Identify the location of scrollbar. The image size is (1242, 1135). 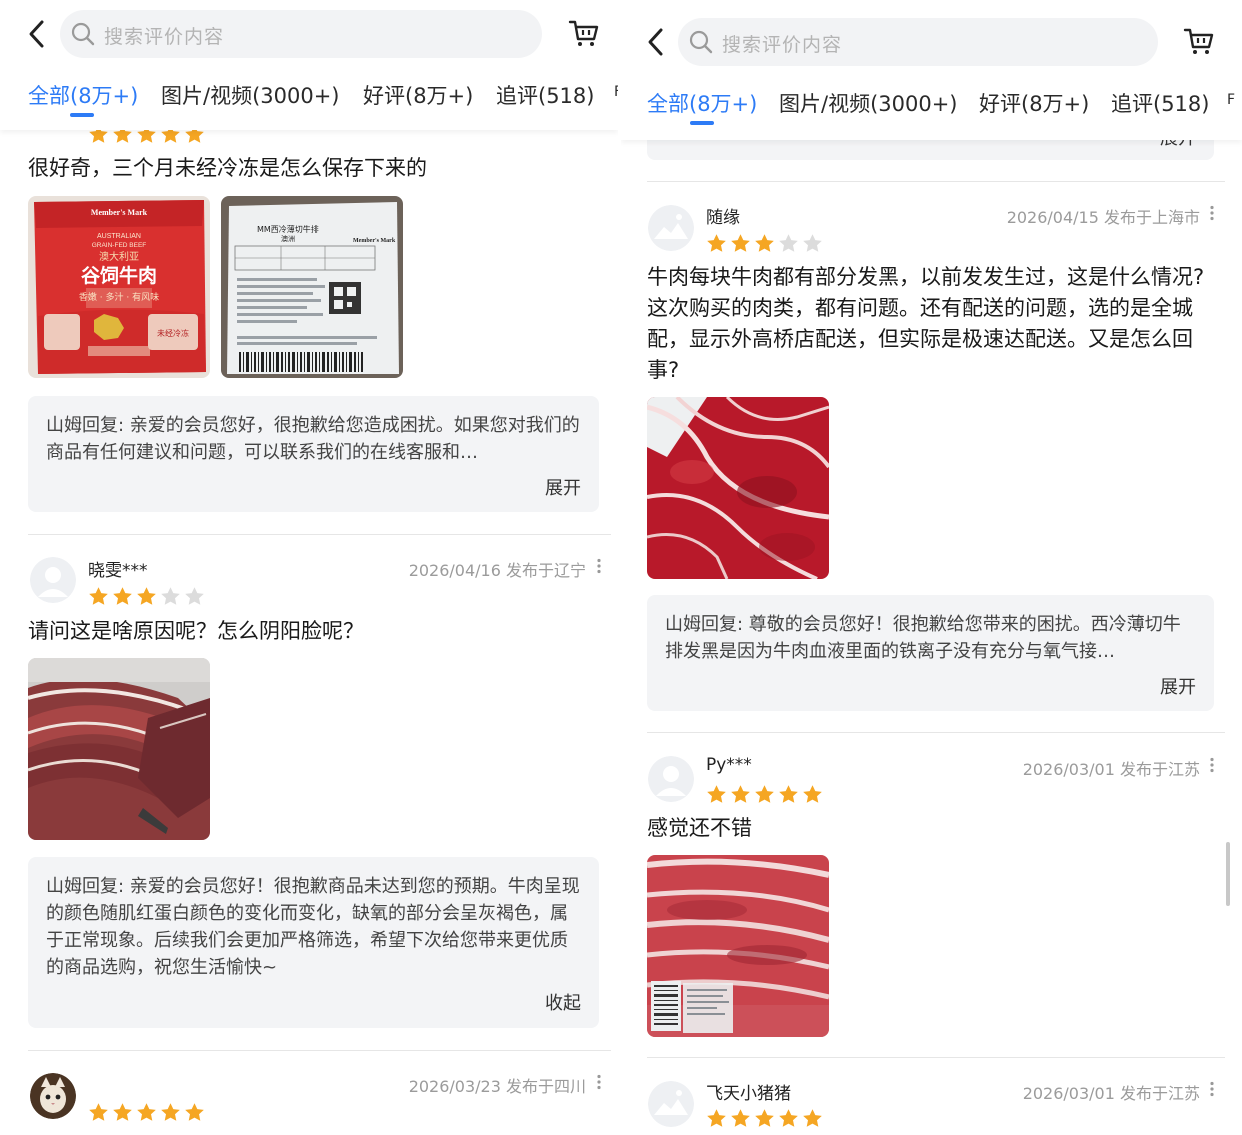
(1228, 874).